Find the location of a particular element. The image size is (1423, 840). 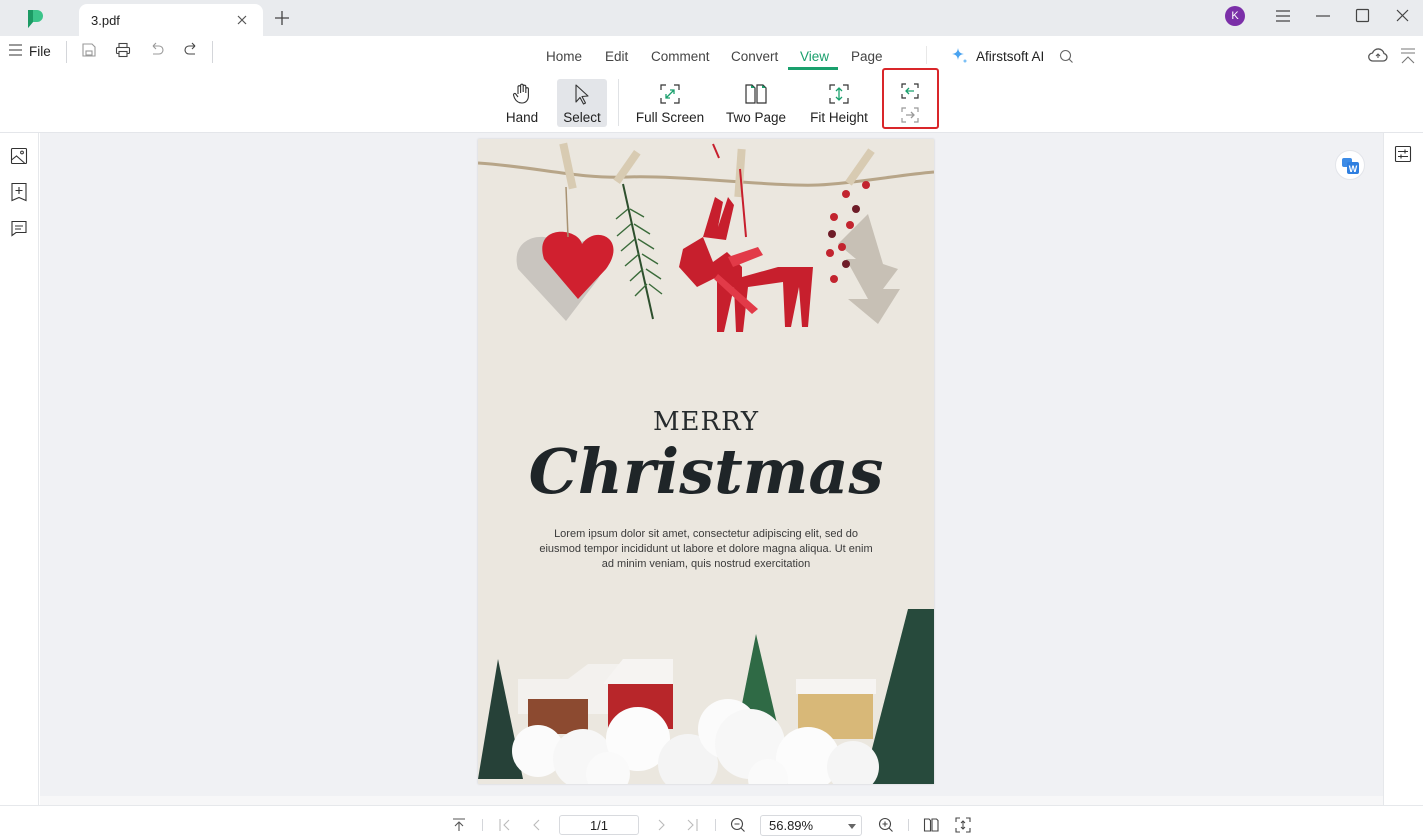

two-page-button: Two Page is located at coordinates (756, 103).